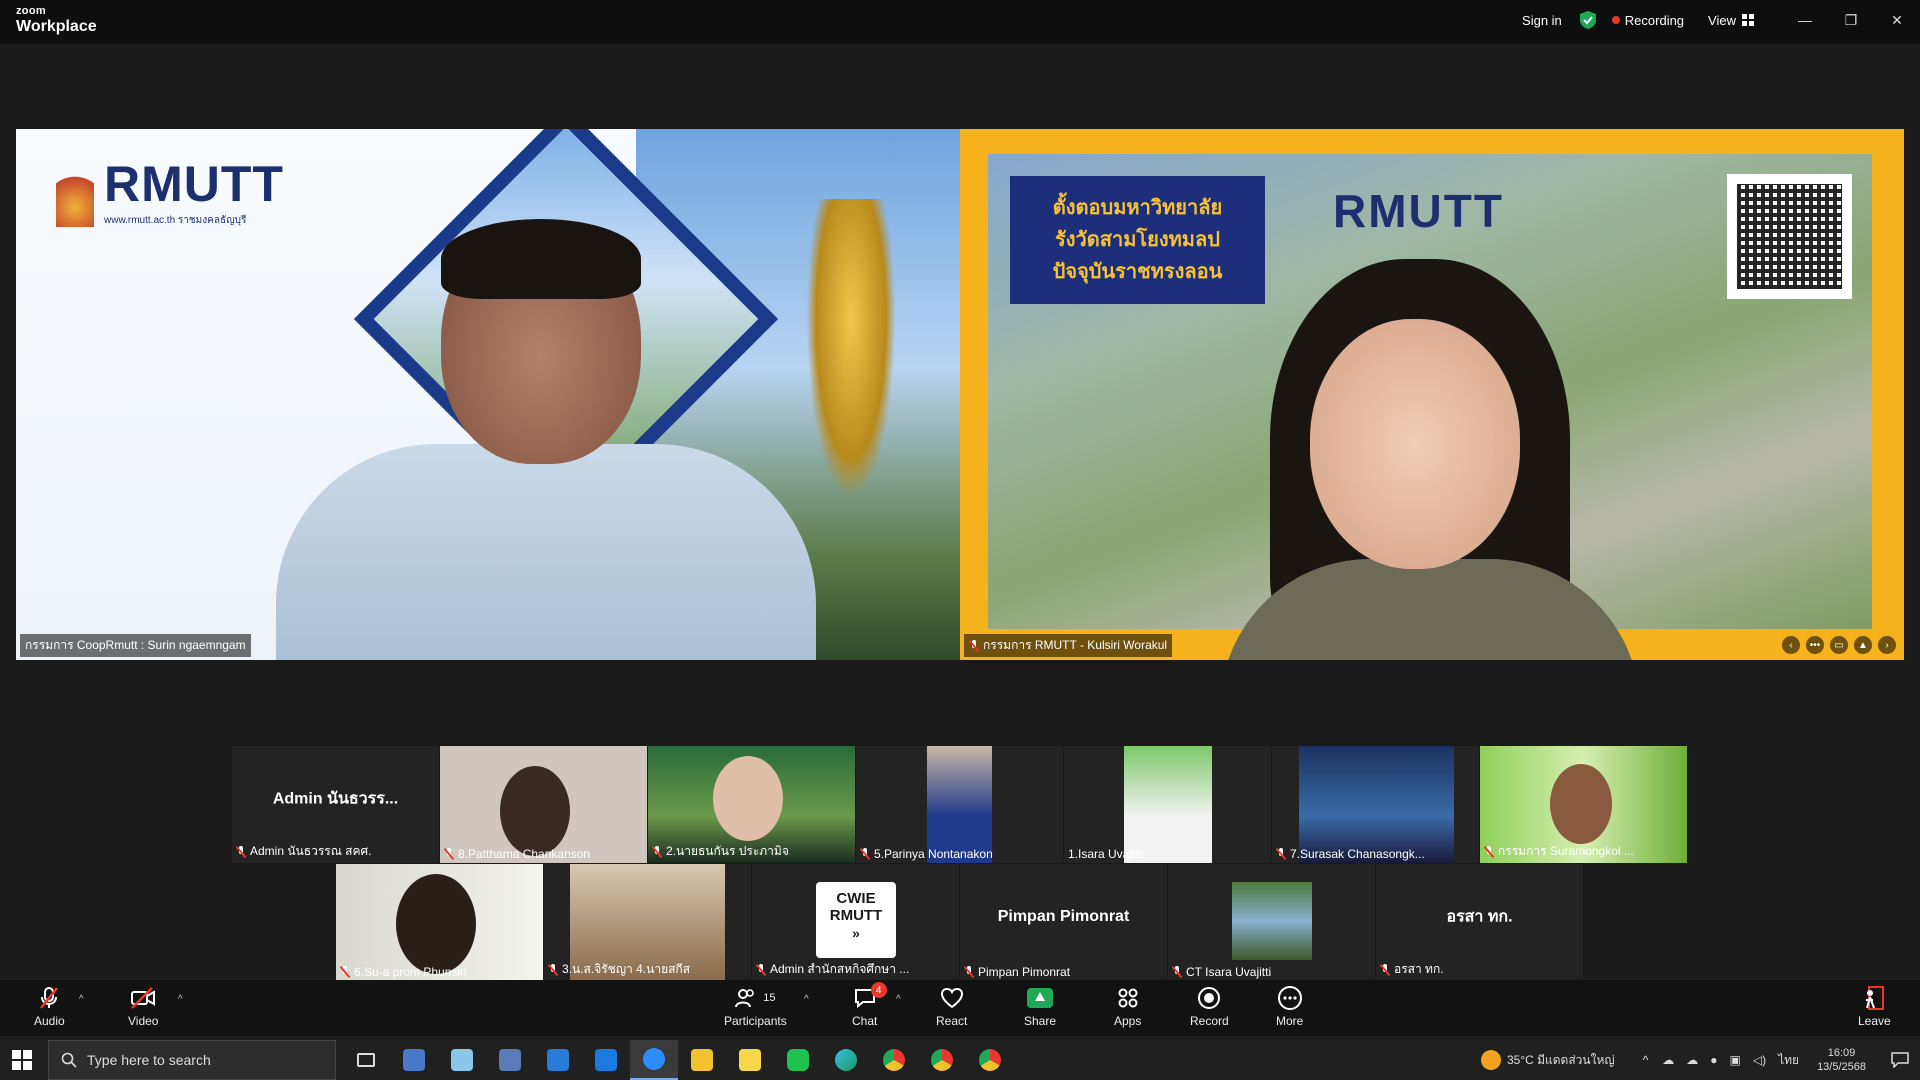 This screenshot has width=1920, height=1080. What do you see at coordinates (1289, 998) in the screenshot?
I see `more-dots-icon` at bounding box center [1289, 998].